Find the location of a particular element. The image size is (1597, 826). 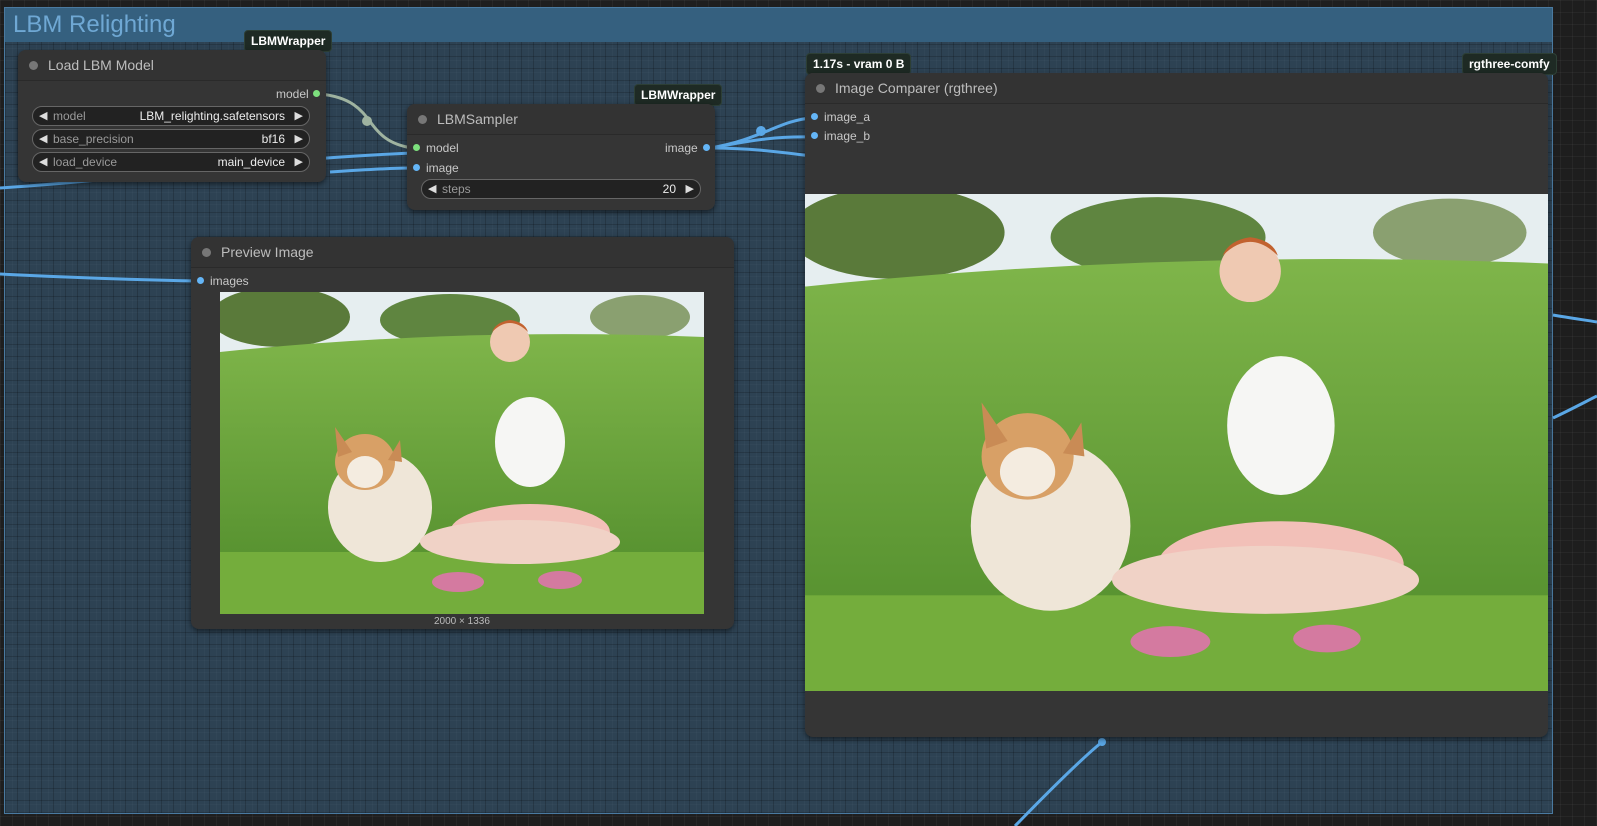

node-title: Preview Image is located at coordinates (267, 252).